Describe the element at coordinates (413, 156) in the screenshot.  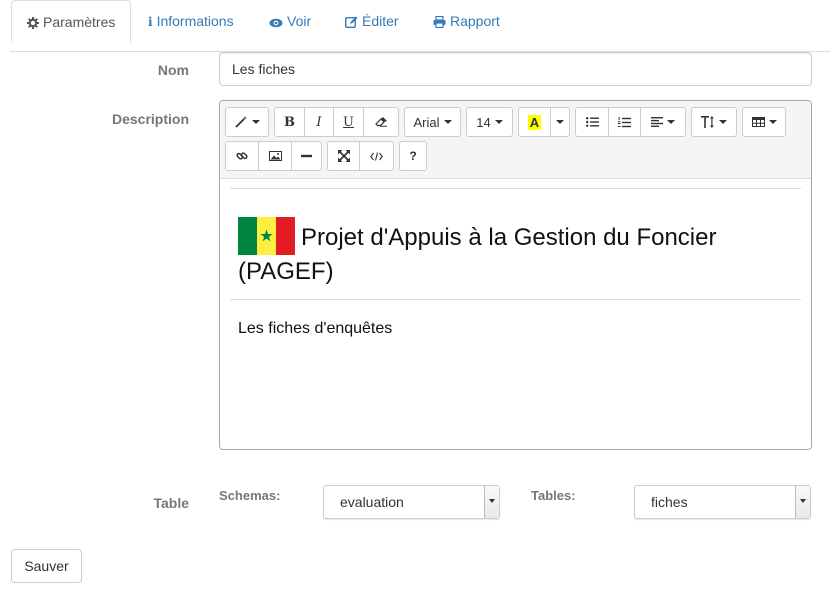
I see `help-button: ?` at that location.